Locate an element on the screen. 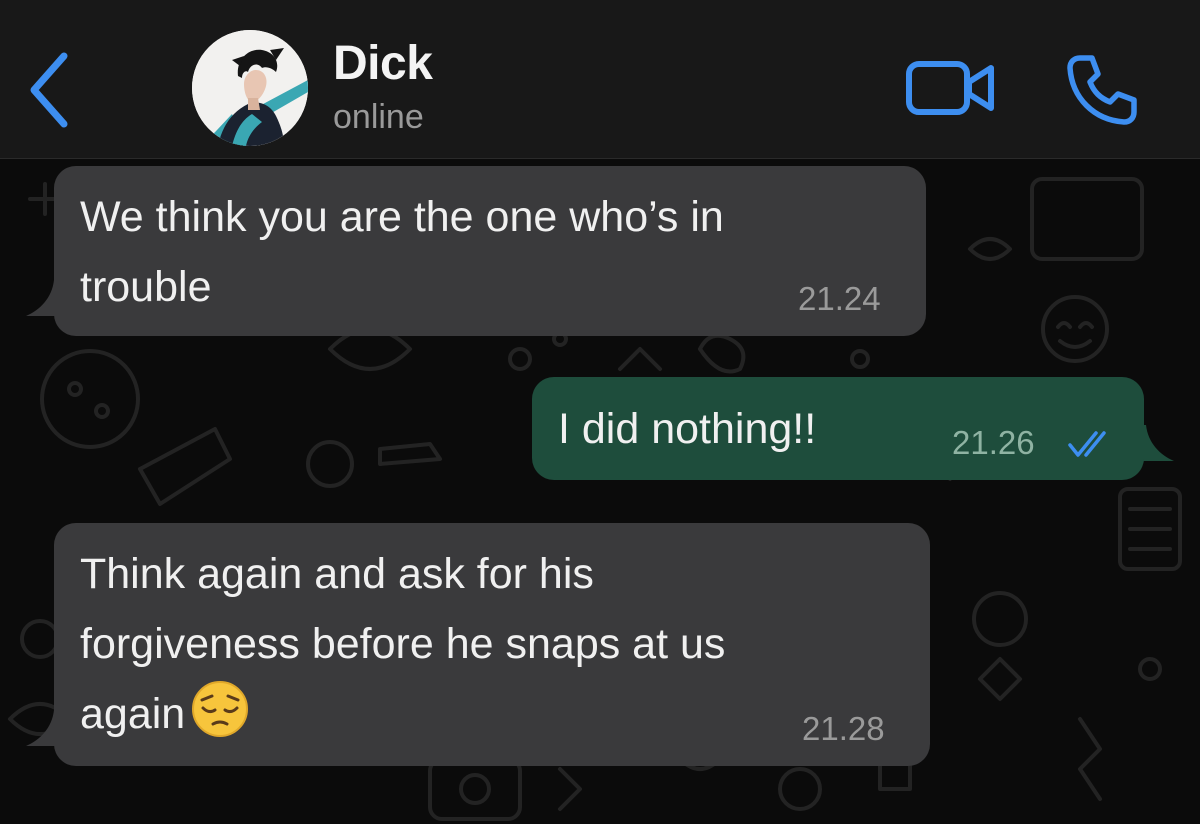  contact-name: Dick is located at coordinates (383, 63).